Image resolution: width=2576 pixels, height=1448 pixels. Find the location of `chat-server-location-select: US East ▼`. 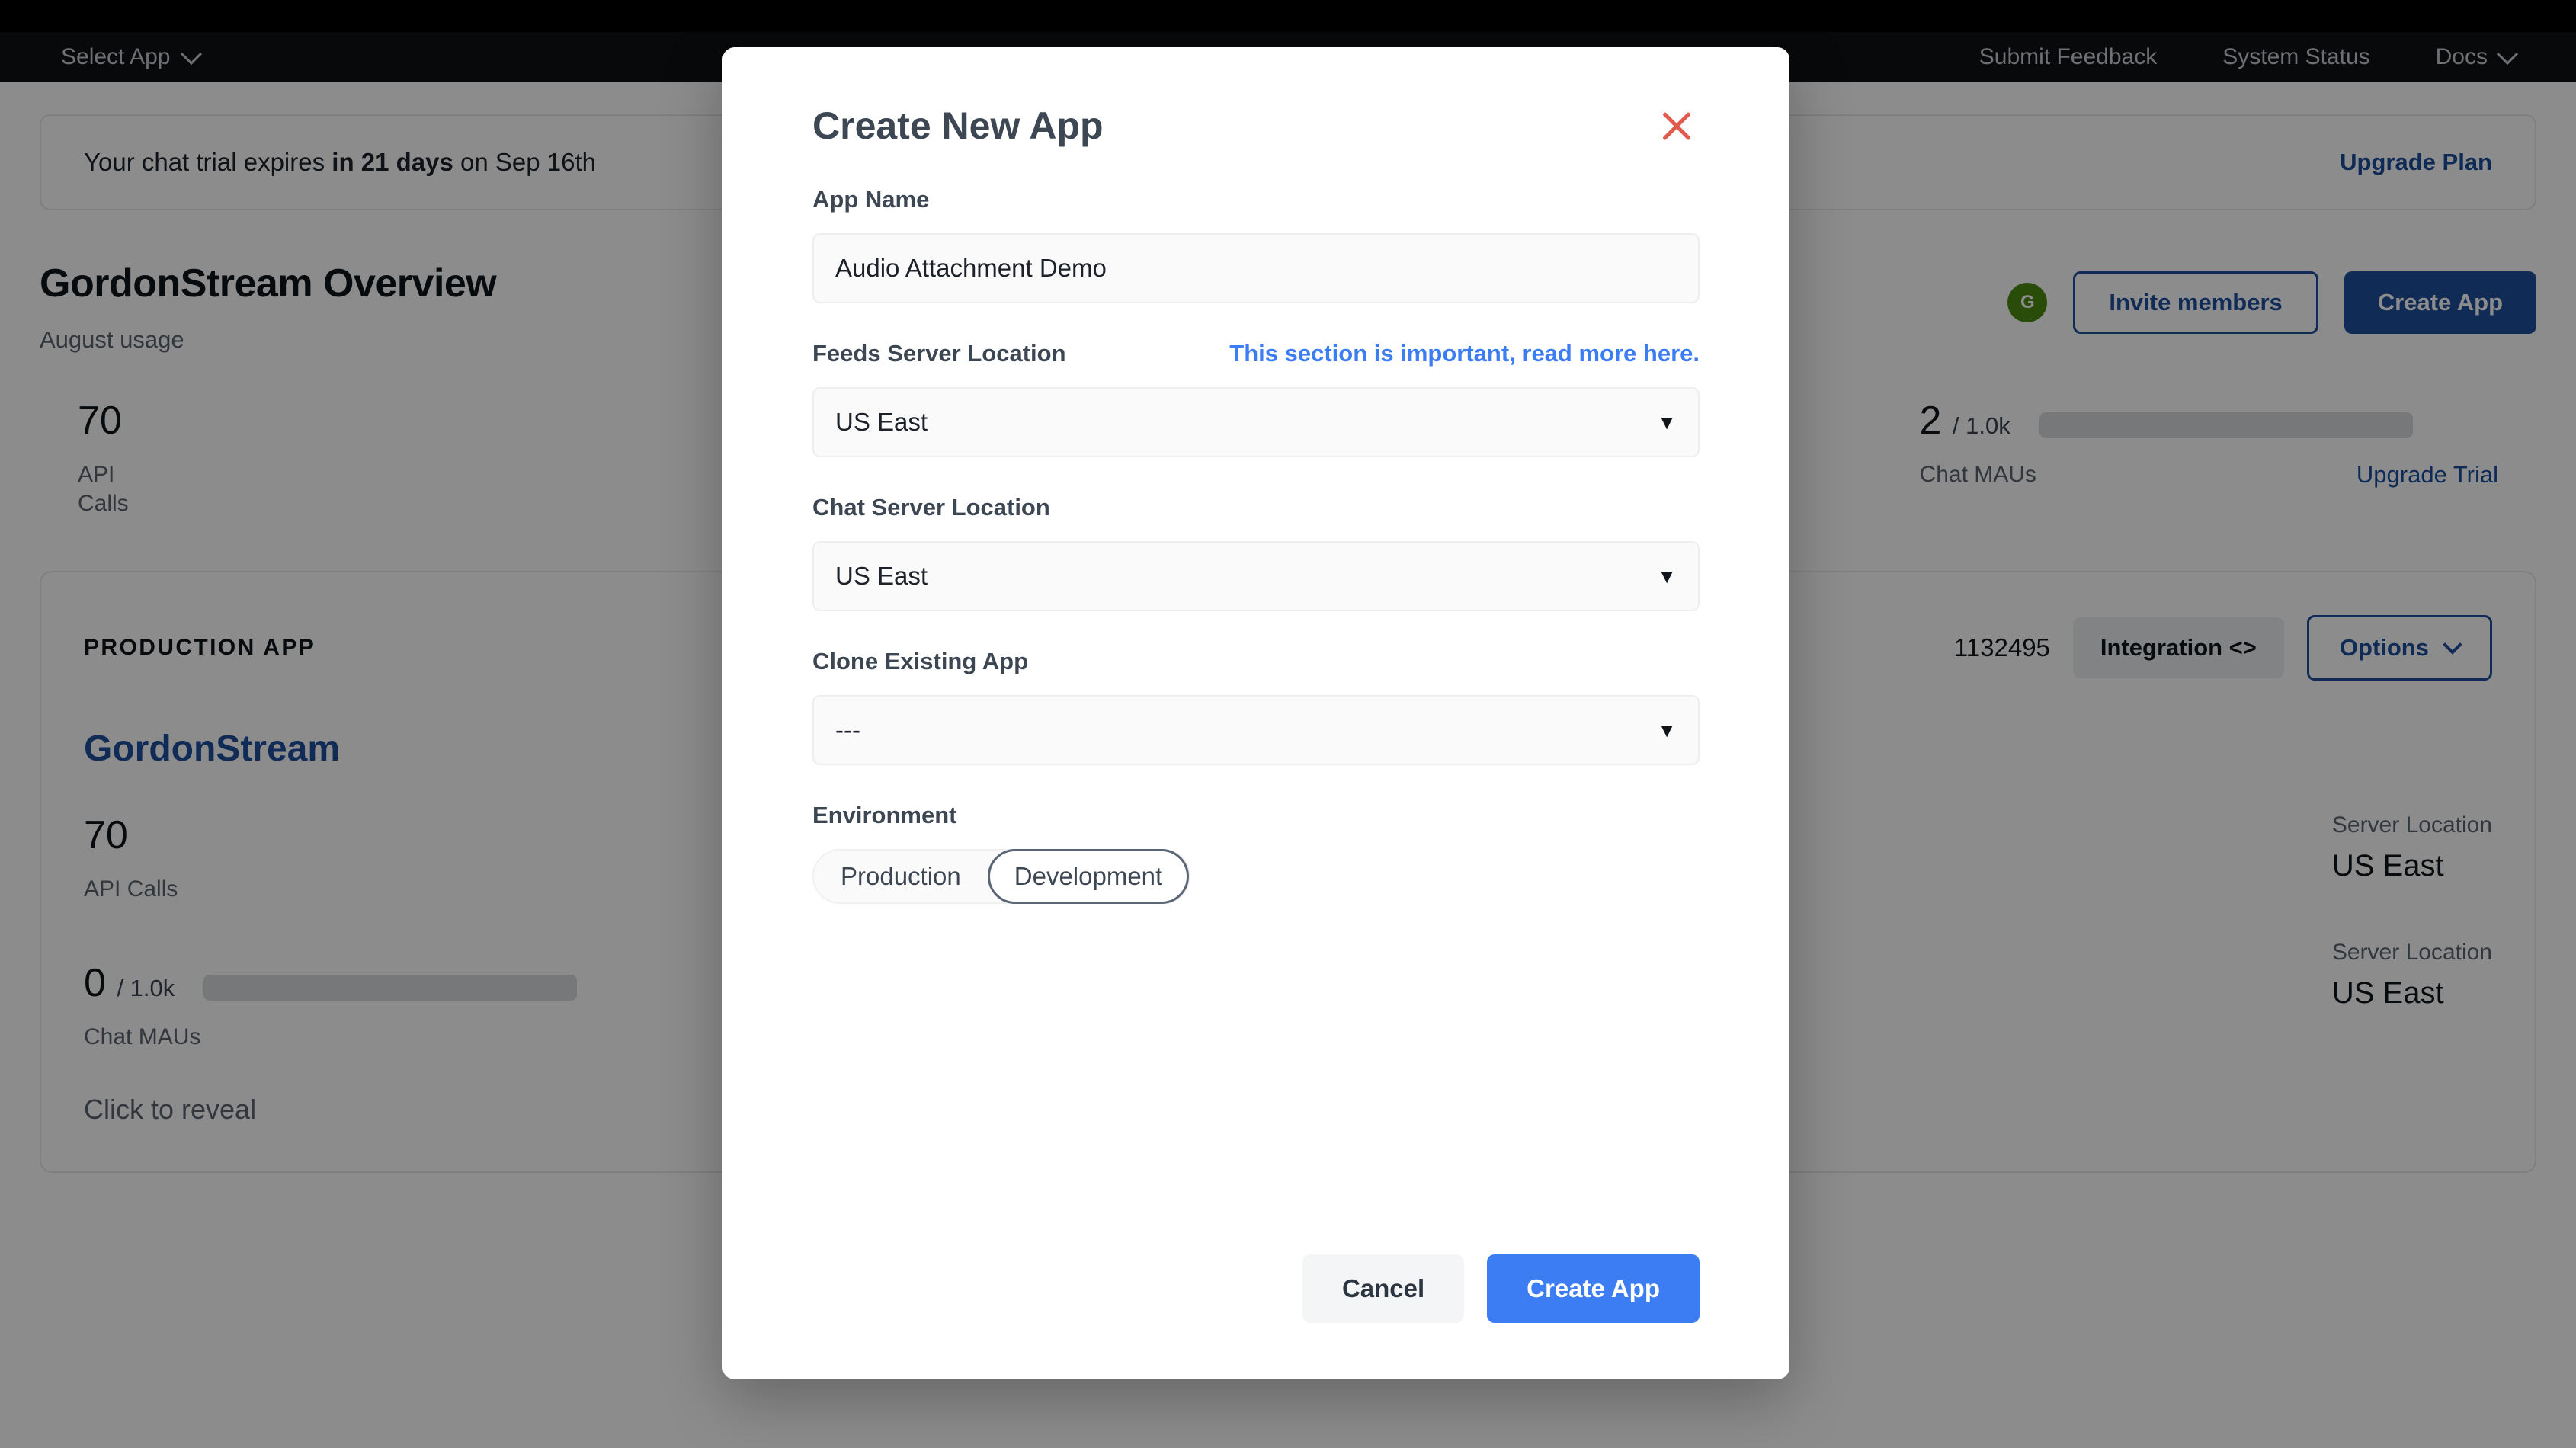

chat-server-location-select: US East ▼ is located at coordinates (1256, 576).